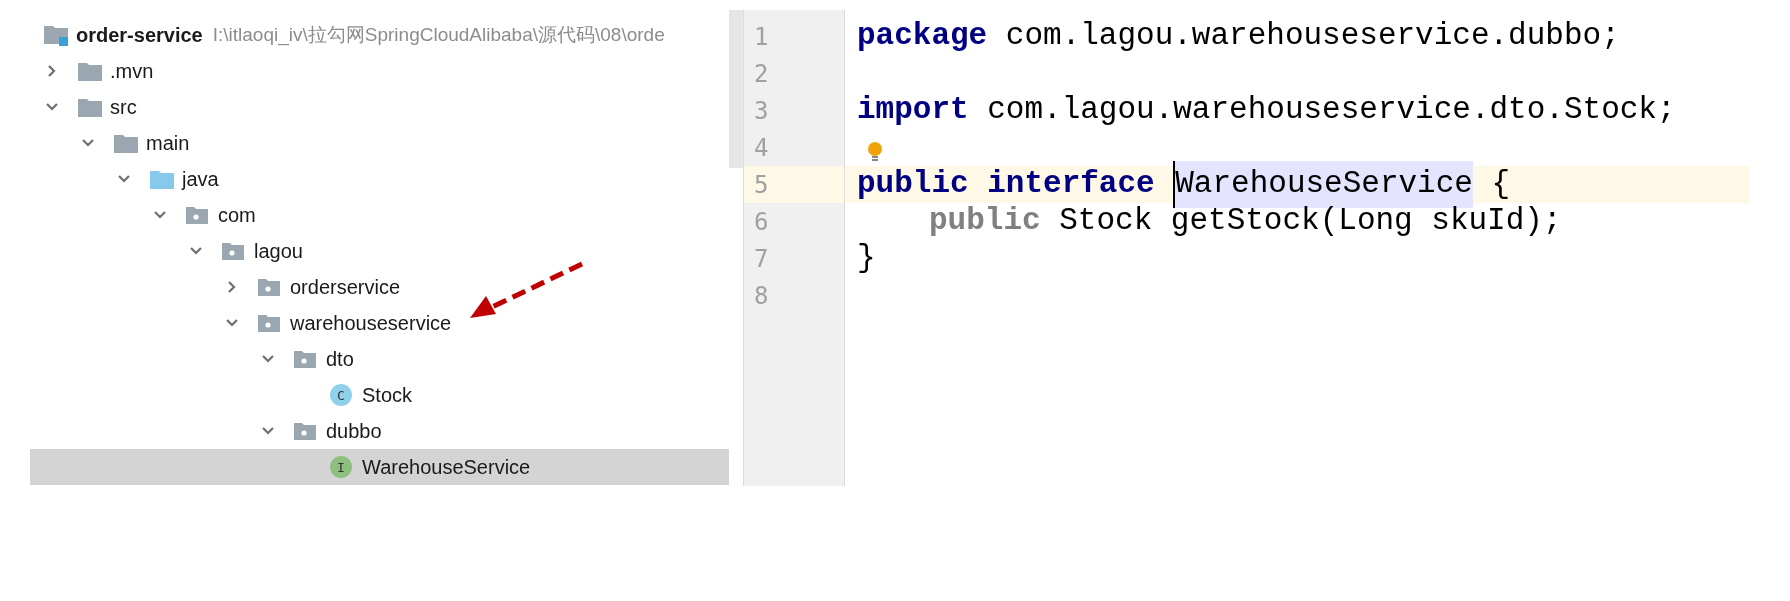 Image resolution: width=1790 pixels, height=601 pixels. Describe the element at coordinates (341, 467) in the screenshot. I see `interface-icon: I` at that location.